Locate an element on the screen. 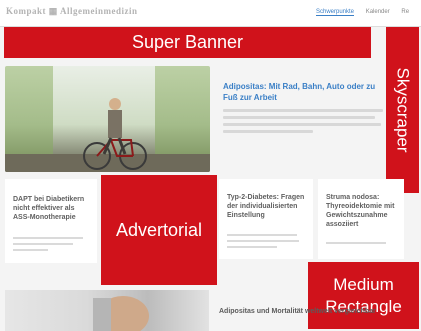  cyclist-head is located at coordinates (115, 104).